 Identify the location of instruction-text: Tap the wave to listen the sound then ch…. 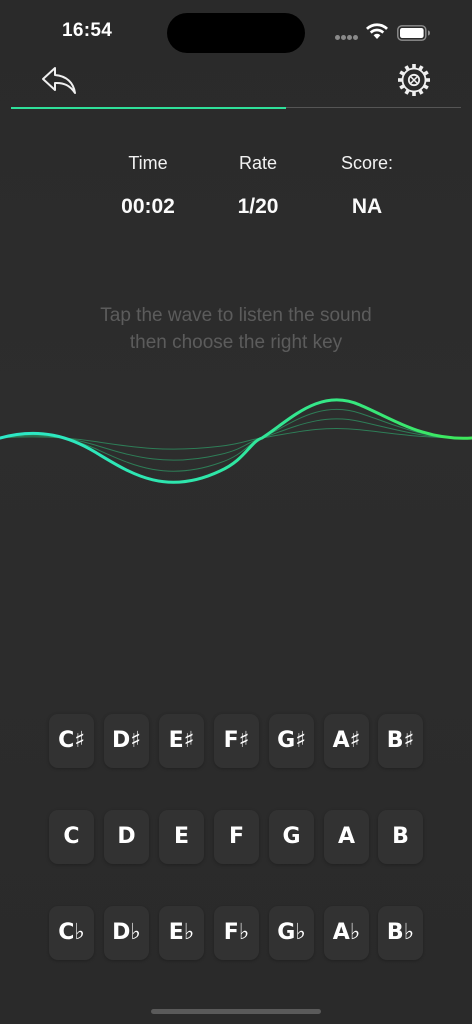
(236, 329).